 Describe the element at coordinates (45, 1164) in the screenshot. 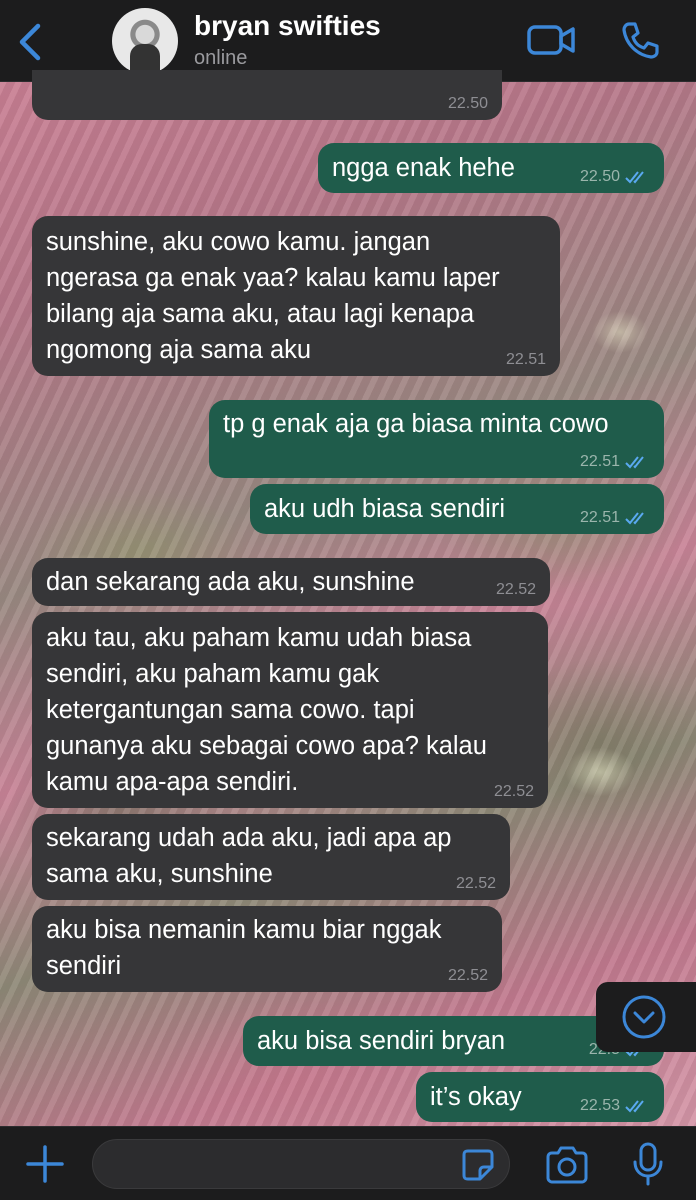

I see `plus-icon` at that location.